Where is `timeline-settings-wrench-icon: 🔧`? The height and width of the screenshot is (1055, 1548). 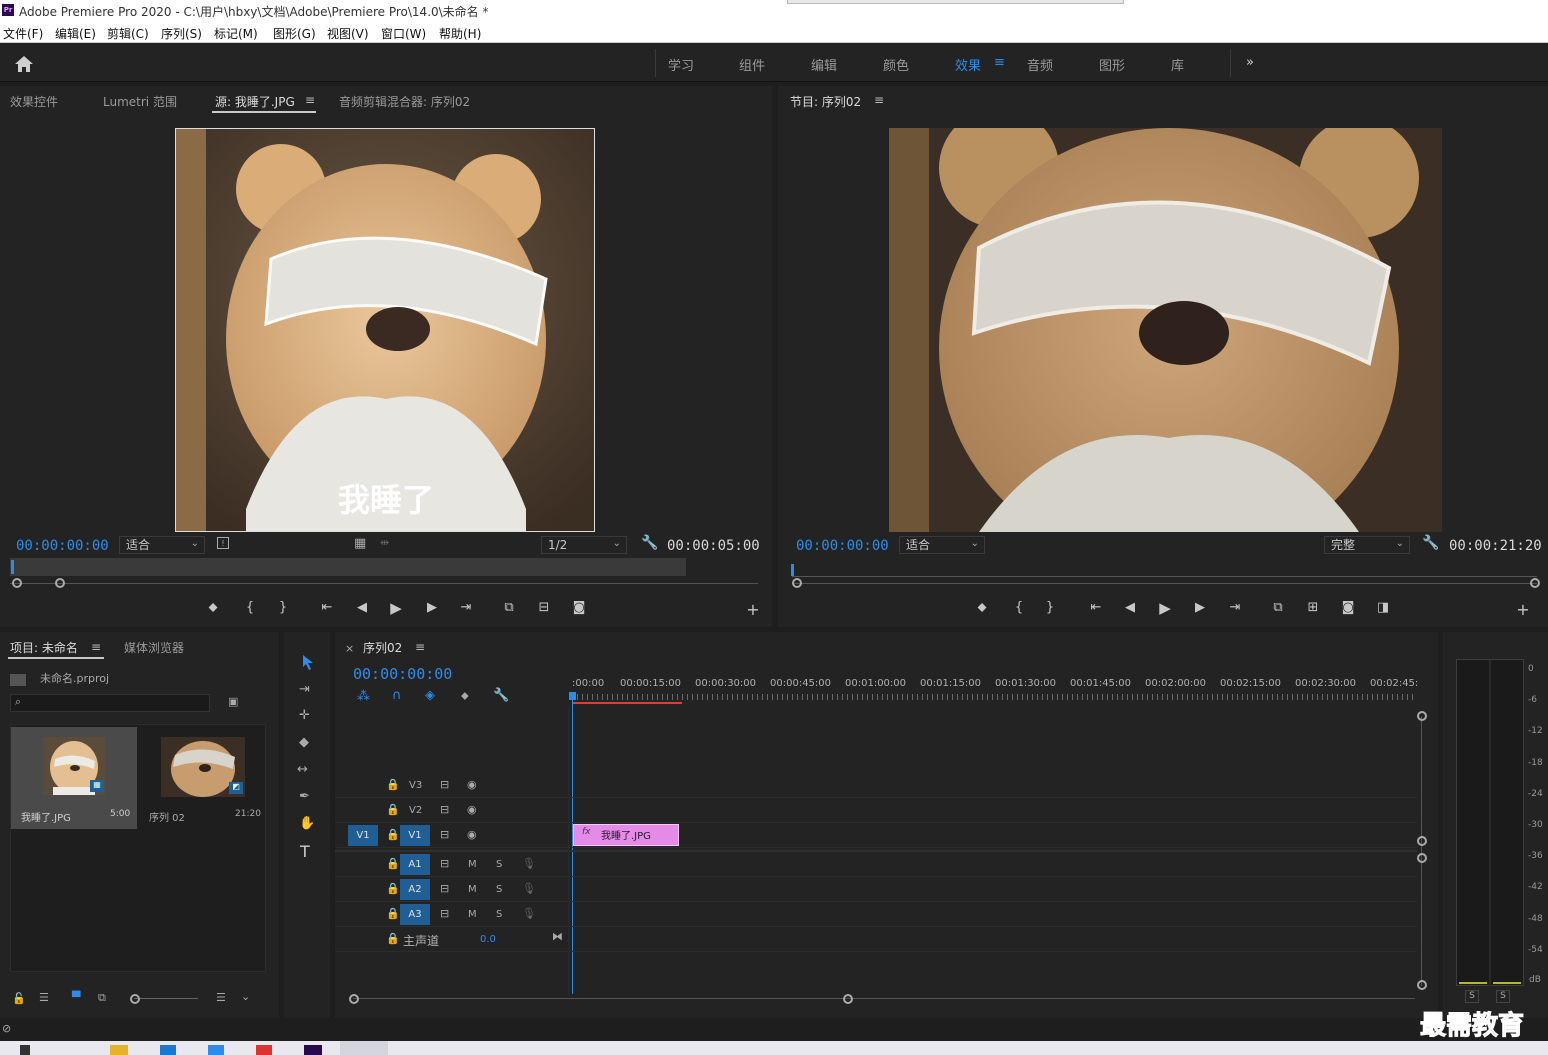 timeline-settings-wrench-icon: 🔧 is located at coordinates (501, 695).